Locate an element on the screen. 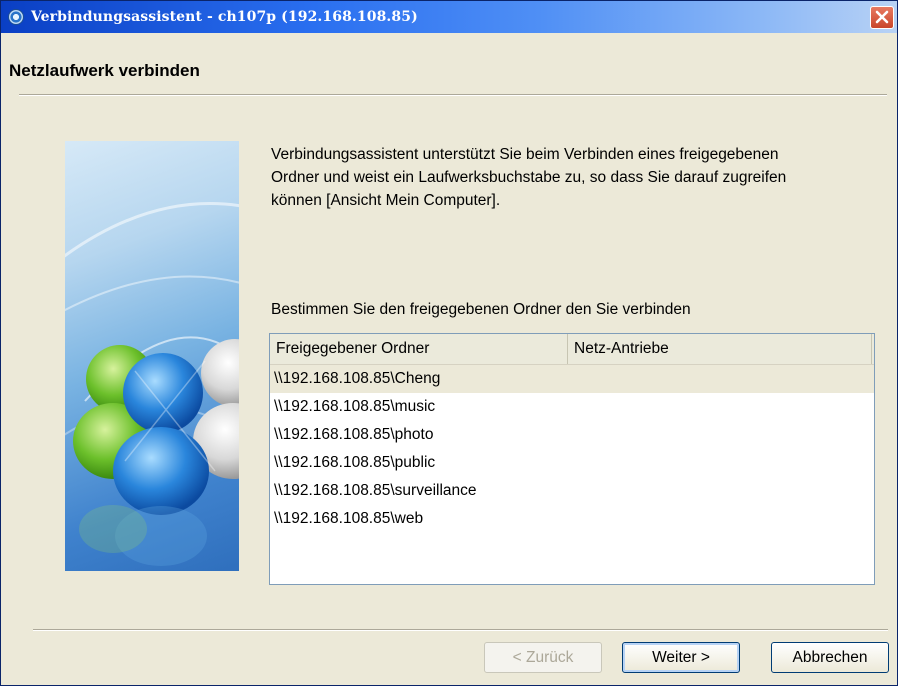 The image size is (898, 686). back-button: < Zurück is located at coordinates (543, 657).